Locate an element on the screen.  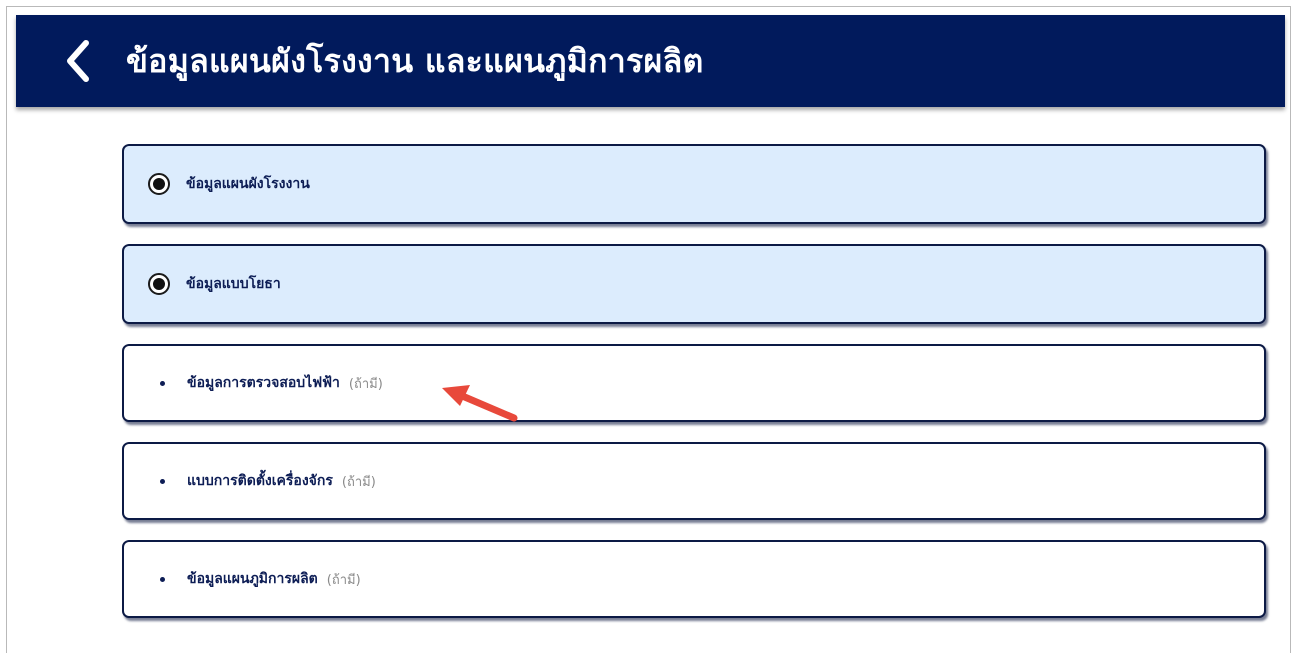
chevron-left-icon is located at coordinates (78, 61).